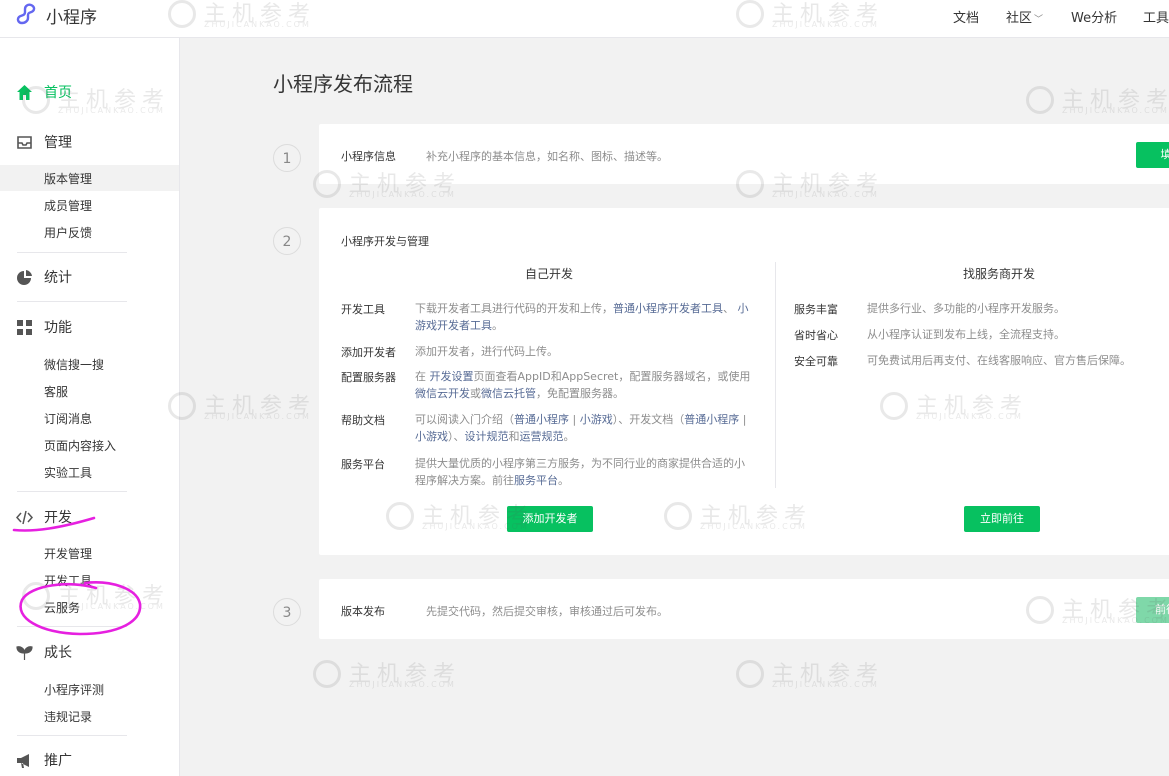  I want to click on sidebar-item-dev-tools: 开发工具, so click(89, 580).